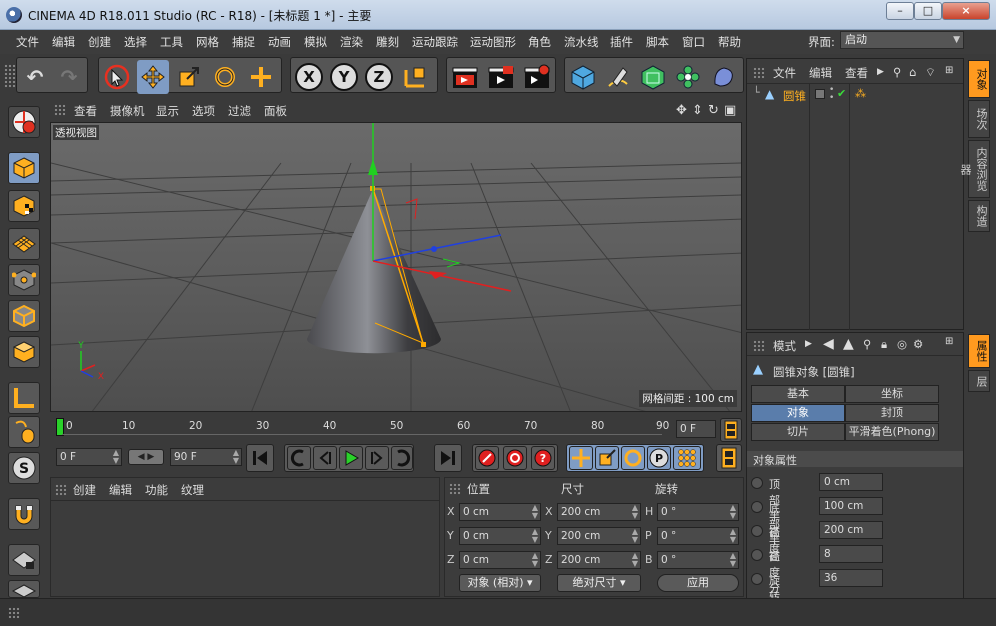  What do you see at coordinates (500, 536) in the screenshot?
I see `position-y-field: 0 cm ▲ ▼` at bounding box center [500, 536].